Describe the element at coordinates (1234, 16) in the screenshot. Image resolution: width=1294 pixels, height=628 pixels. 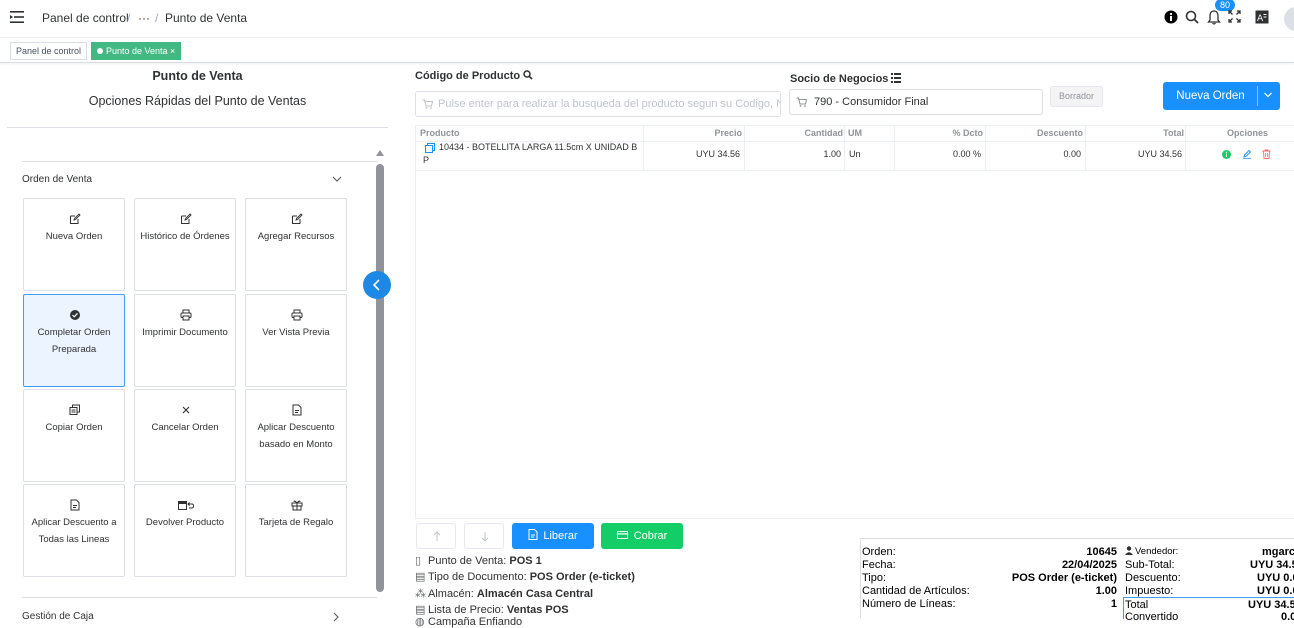
I see `fullscreen-icon` at that location.